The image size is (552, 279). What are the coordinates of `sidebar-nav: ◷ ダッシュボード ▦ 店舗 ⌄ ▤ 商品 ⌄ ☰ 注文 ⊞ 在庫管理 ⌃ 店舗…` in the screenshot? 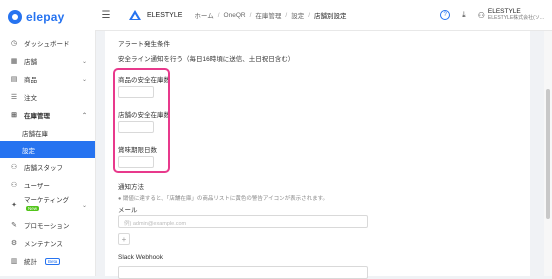 It's located at (47, 152).